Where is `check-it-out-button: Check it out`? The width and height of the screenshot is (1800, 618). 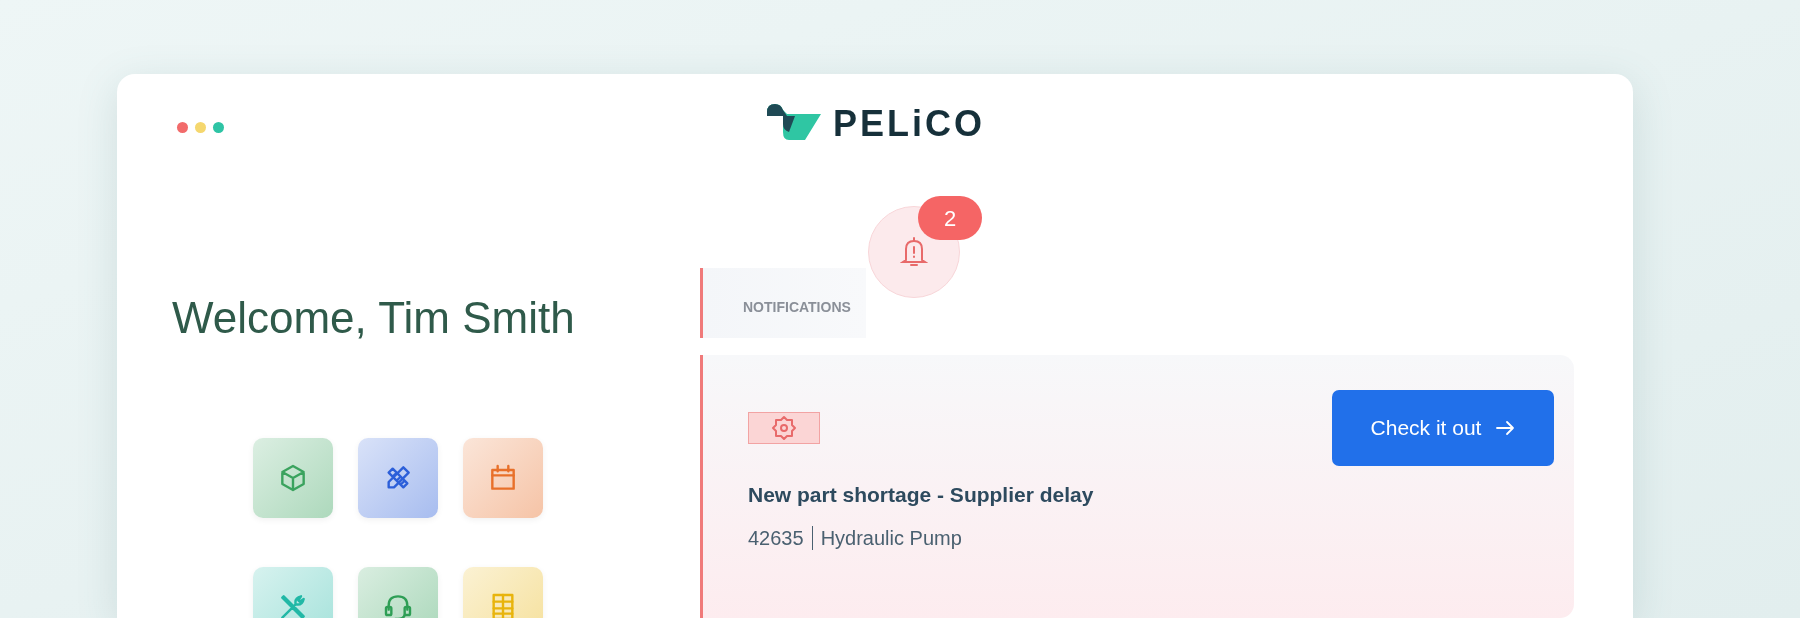 check-it-out-button: Check it out is located at coordinates (1443, 428).